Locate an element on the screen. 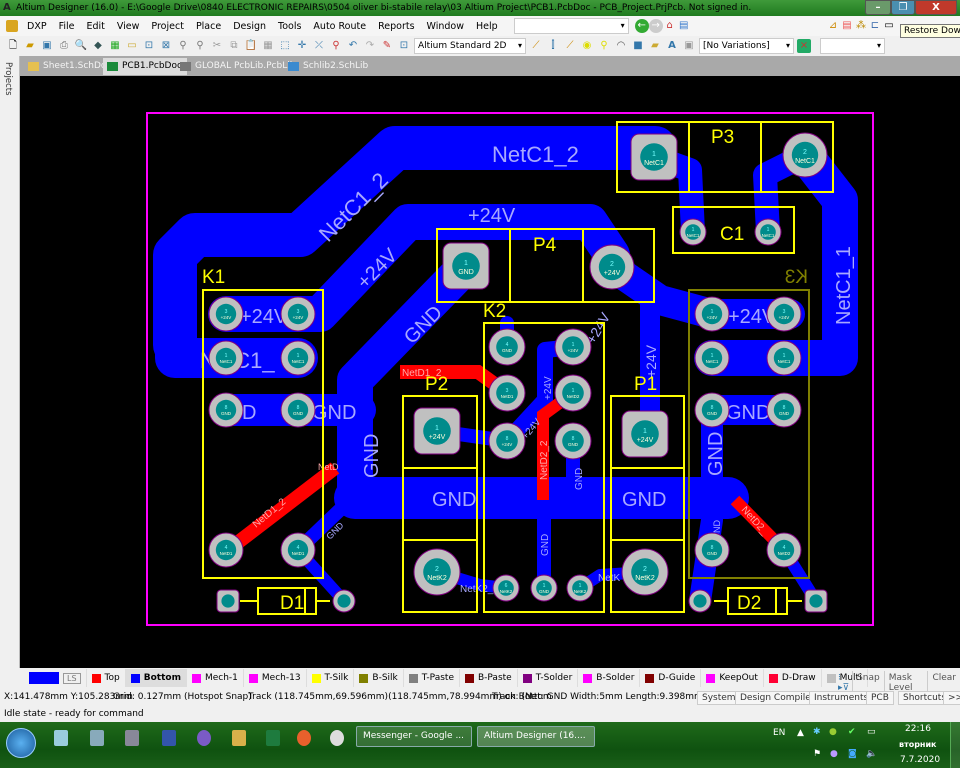 Image resolution: width=960 pixels, height=768 pixels. pad: 4GND is located at coordinates (507, 347).